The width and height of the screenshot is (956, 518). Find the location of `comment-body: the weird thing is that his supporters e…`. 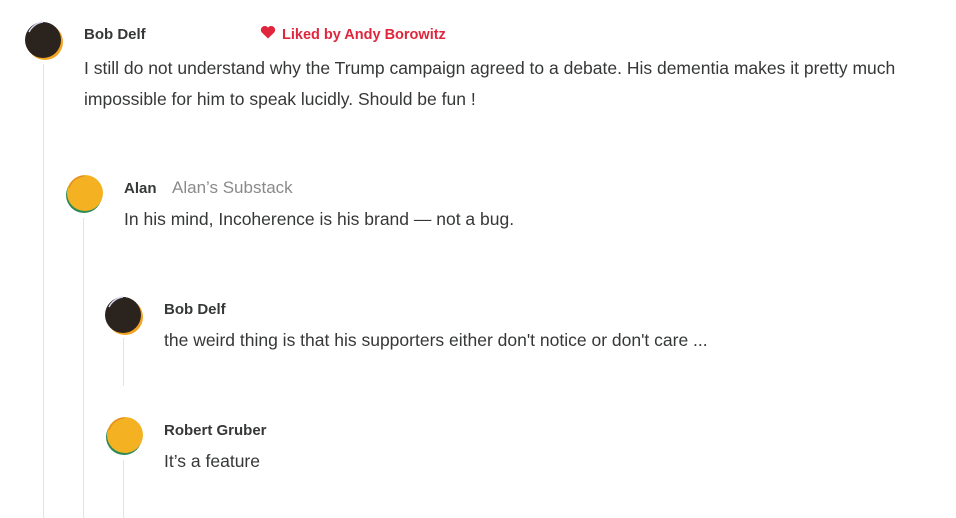

comment-body: the weird thing is that his supporters e… is located at coordinates (436, 340).